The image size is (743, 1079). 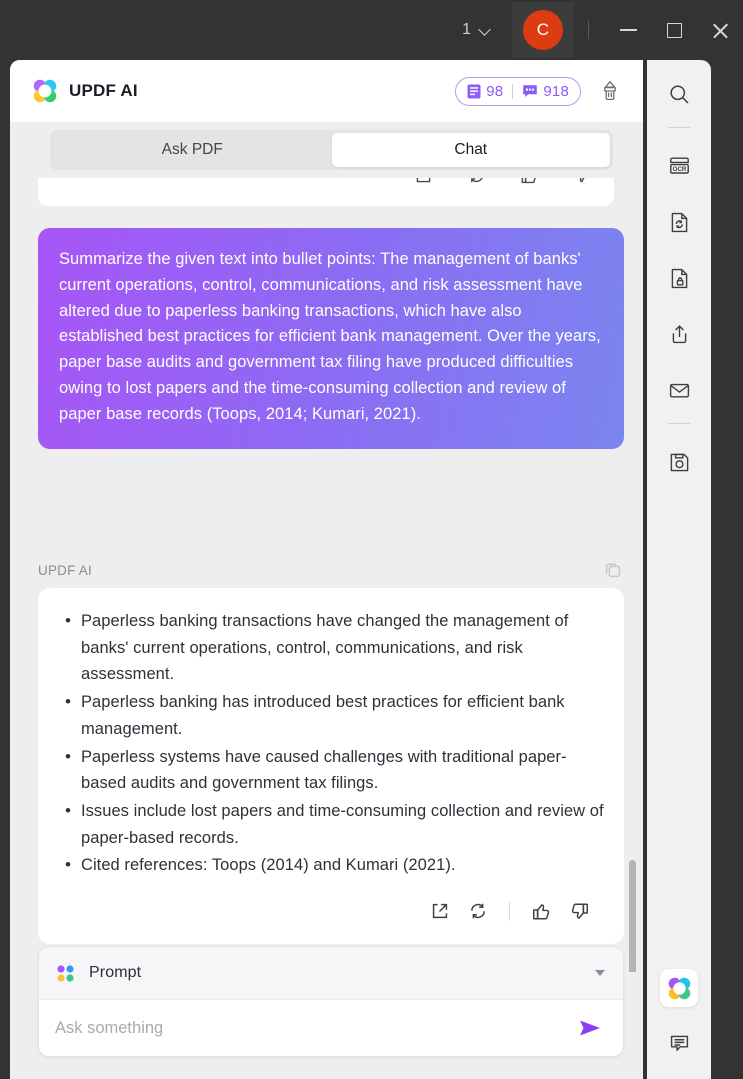 I want to click on protect-document-icon, so click(x=679, y=278).